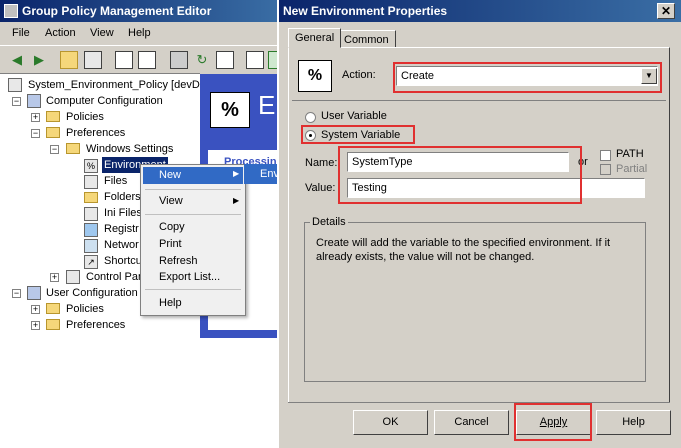 The image size is (681, 448). I want to click on dialog-titlebar: New Environment Properties, so click(480, 11).